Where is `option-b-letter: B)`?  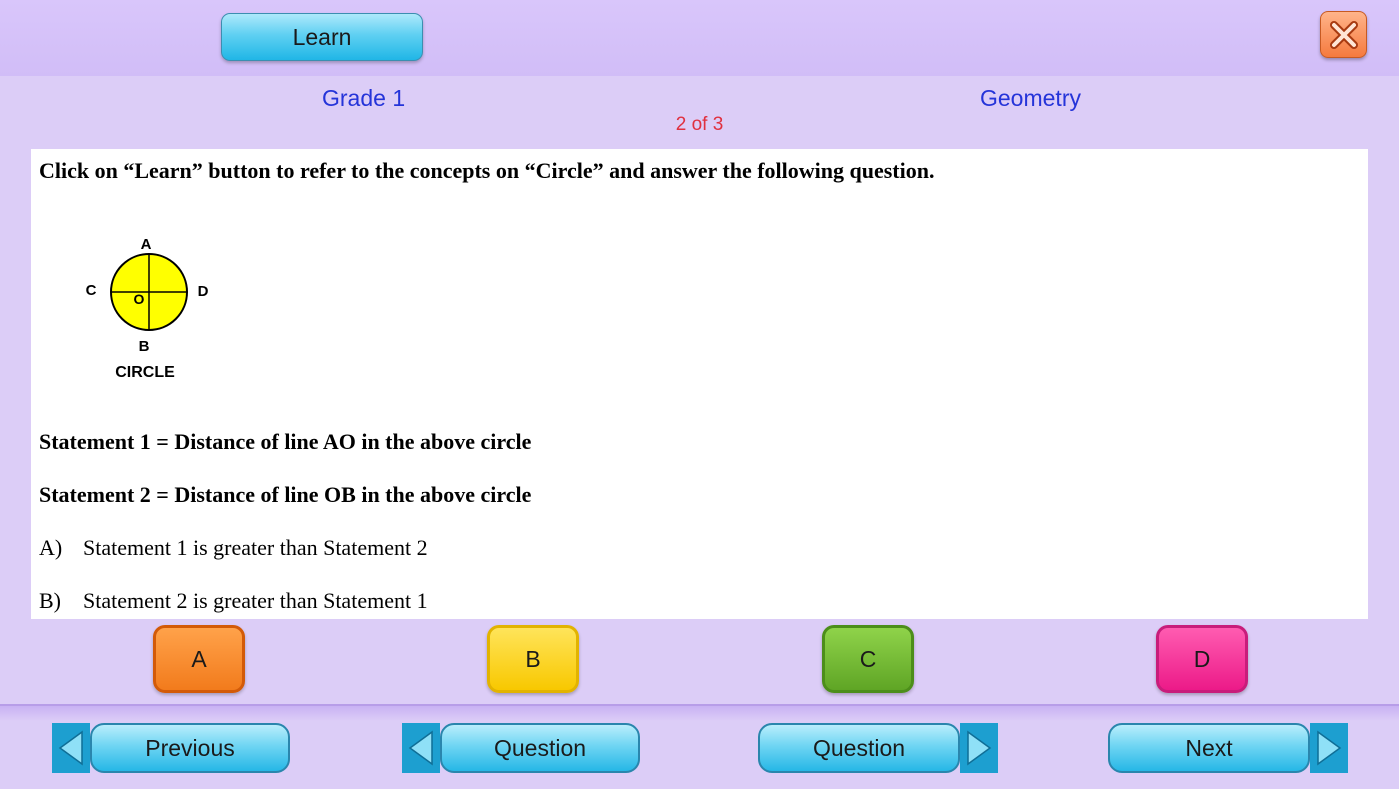 option-b-letter: B) is located at coordinates (50, 600).